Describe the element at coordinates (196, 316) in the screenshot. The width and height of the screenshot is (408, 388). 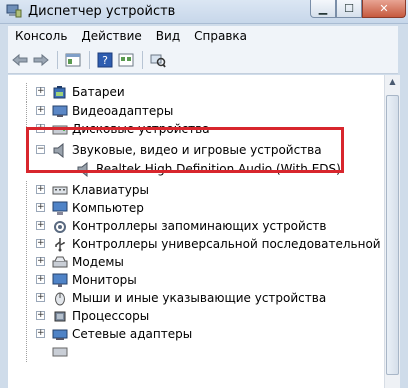
I see `tree-item-processors: + Процессоры` at that location.